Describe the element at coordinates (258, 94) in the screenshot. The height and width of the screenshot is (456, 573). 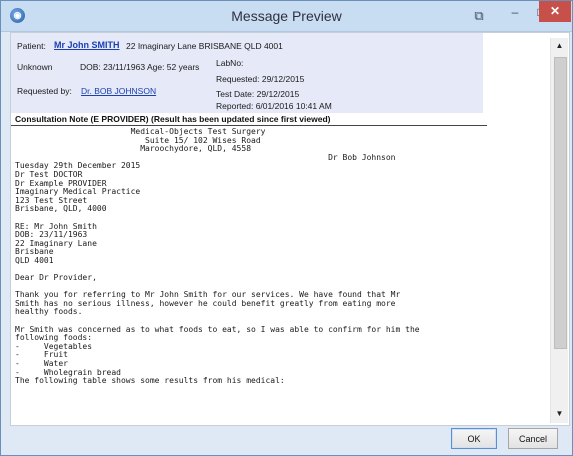
I see `test-date: Test Date: 29/12/2015` at that location.